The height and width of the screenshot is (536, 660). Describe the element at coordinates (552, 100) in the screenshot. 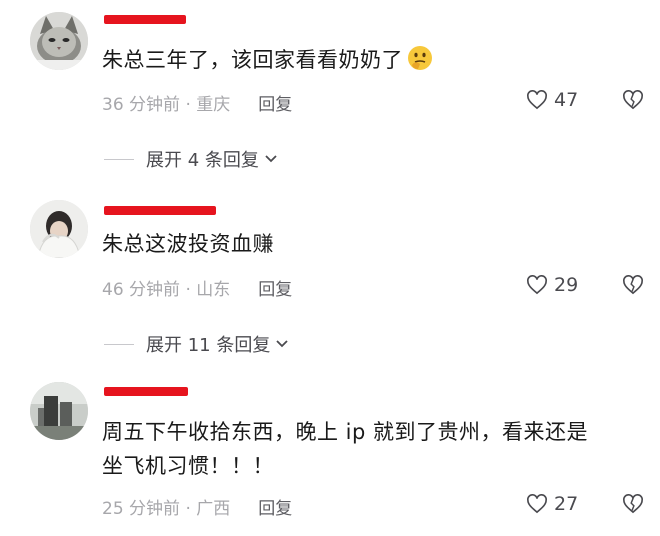

I see `like-button: 47` at that location.